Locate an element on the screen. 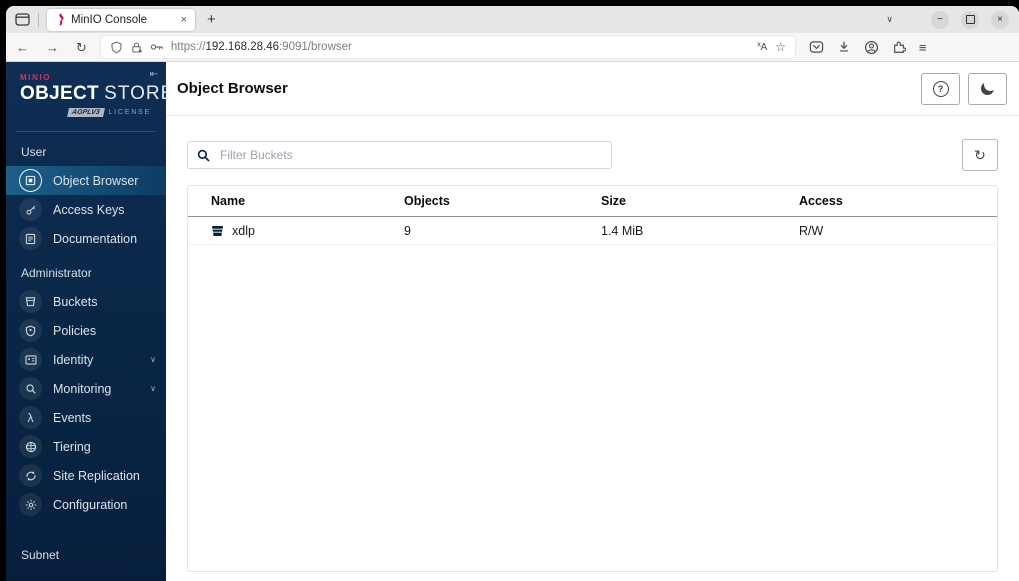 This screenshot has height=581, width=1019. bucket-access: R/W is located at coordinates (811, 230).